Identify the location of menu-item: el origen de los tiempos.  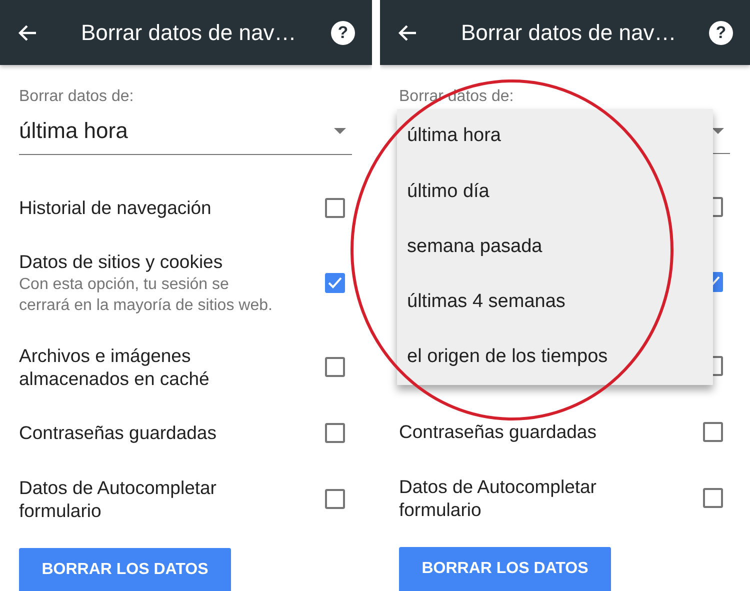
(555, 357).